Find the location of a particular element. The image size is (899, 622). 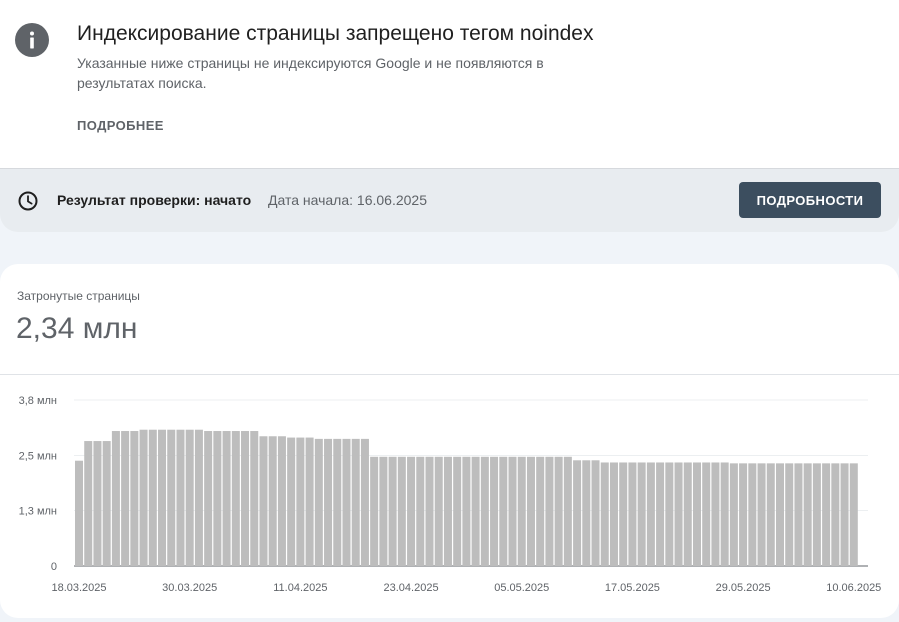

clock-icon is located at coordinates (28, 201).